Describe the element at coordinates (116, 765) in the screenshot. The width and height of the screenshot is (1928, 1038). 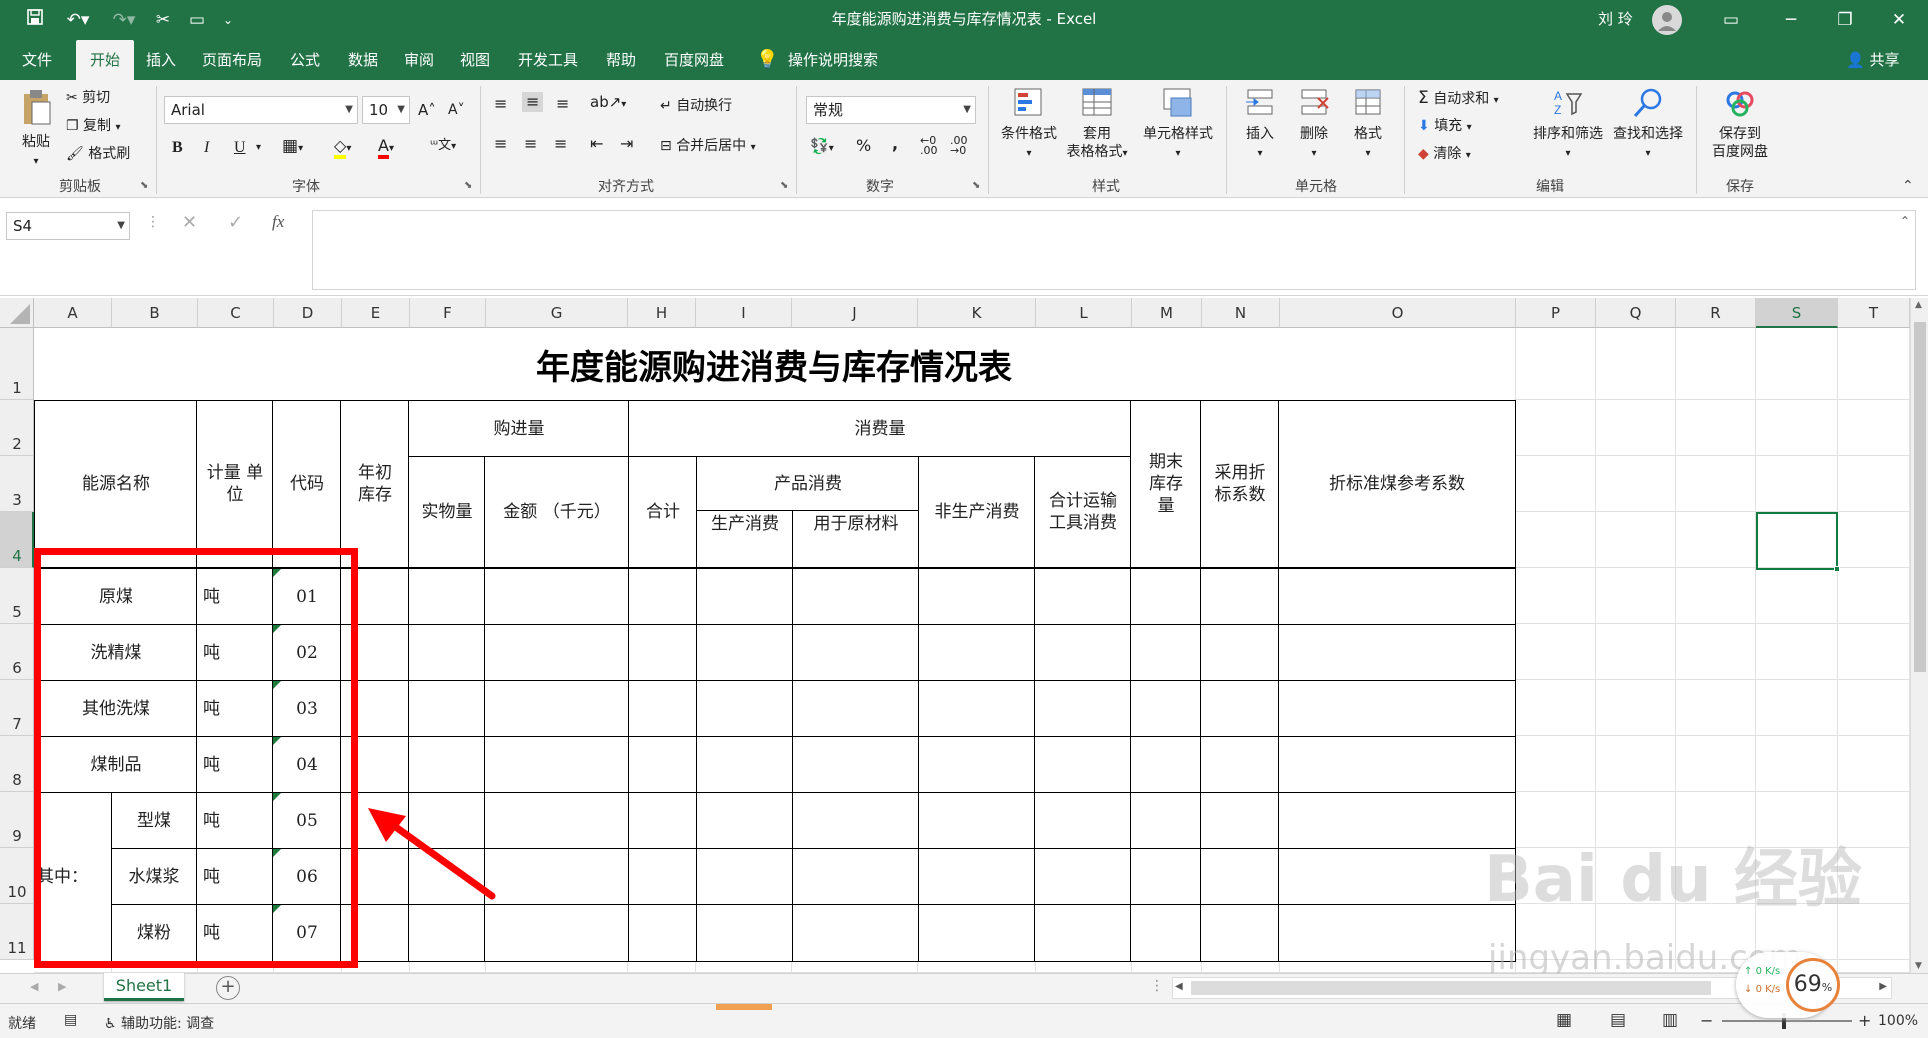
I see `energy-name-cell: 煤制品` at that location.